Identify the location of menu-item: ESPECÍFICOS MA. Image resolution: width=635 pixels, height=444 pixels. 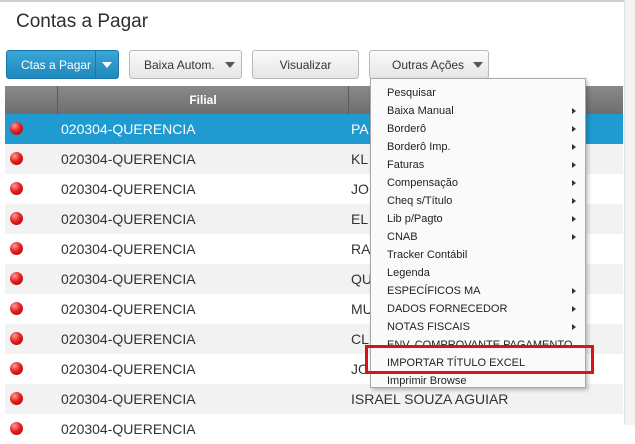
(478, 291).